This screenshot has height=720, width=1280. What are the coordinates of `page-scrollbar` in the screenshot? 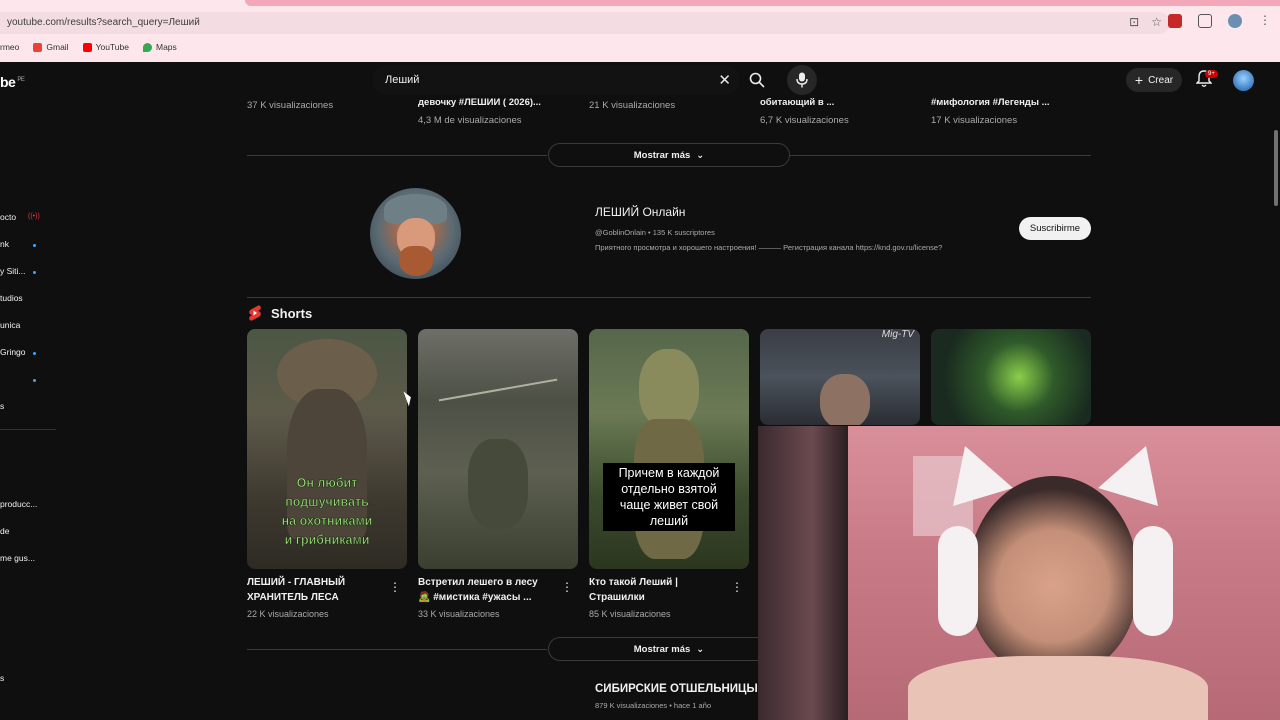 It's located at (1276, 168).